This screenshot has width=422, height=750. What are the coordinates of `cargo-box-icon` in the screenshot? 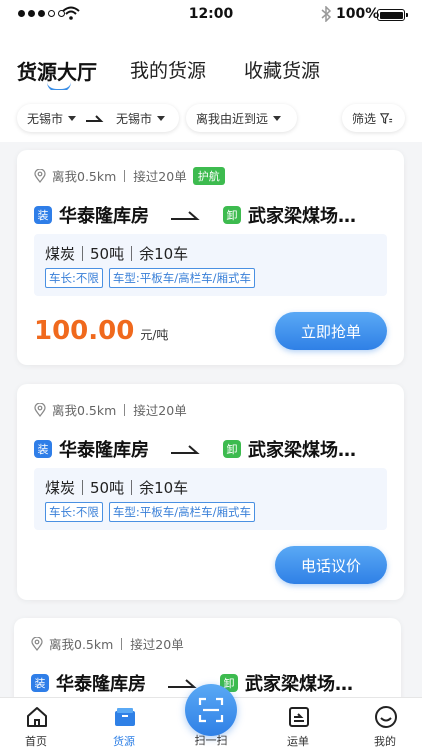 It's located at (125, 717).